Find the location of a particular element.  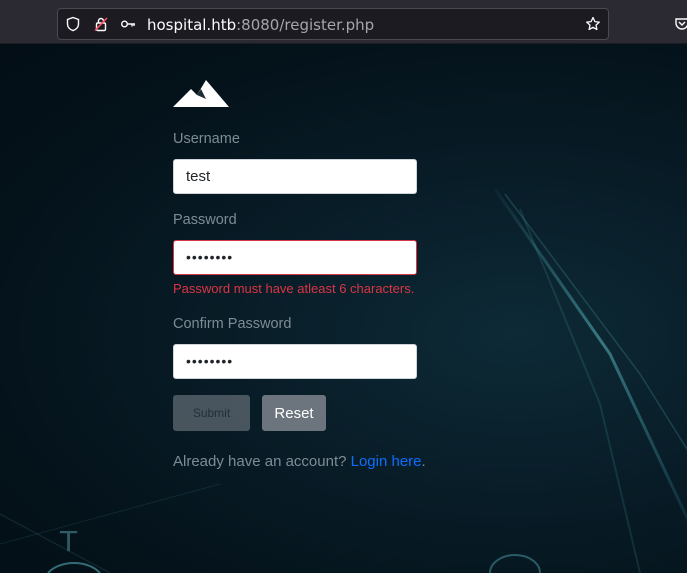

insecure-lock-icon is located at coordinates (101, 24).